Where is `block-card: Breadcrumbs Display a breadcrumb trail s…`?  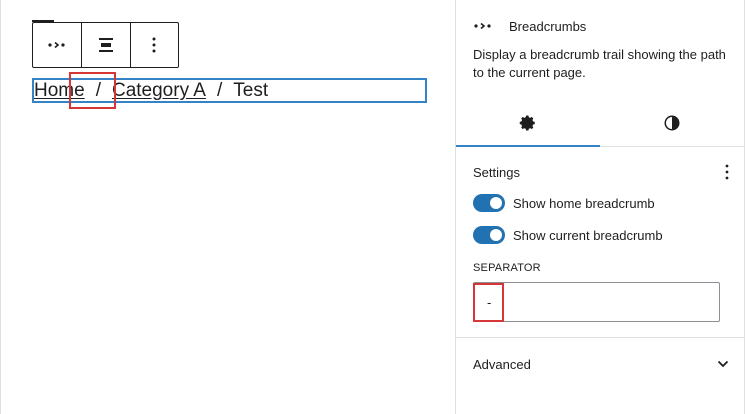 block-card: Breadcrumbs Display a breadcrumb trail s… is located at coordinates (601, 49).